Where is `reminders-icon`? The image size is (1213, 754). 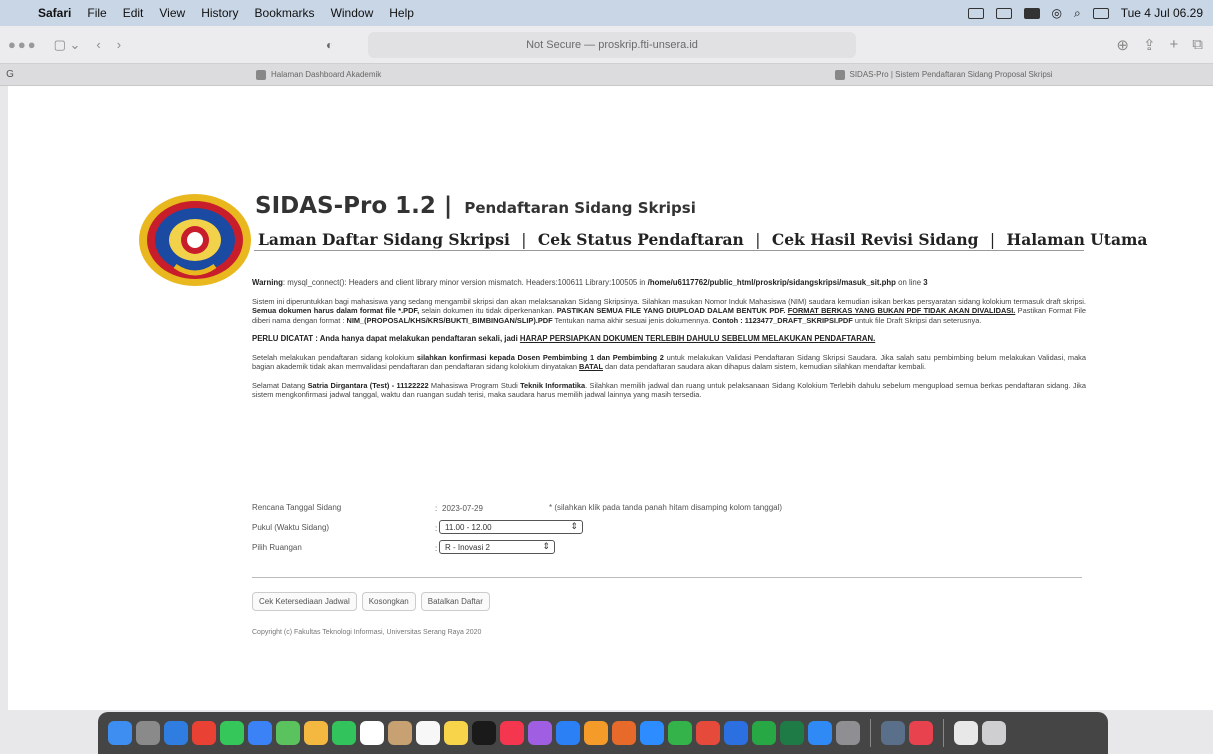 reminders-icon is located at coordinates (428, 733).